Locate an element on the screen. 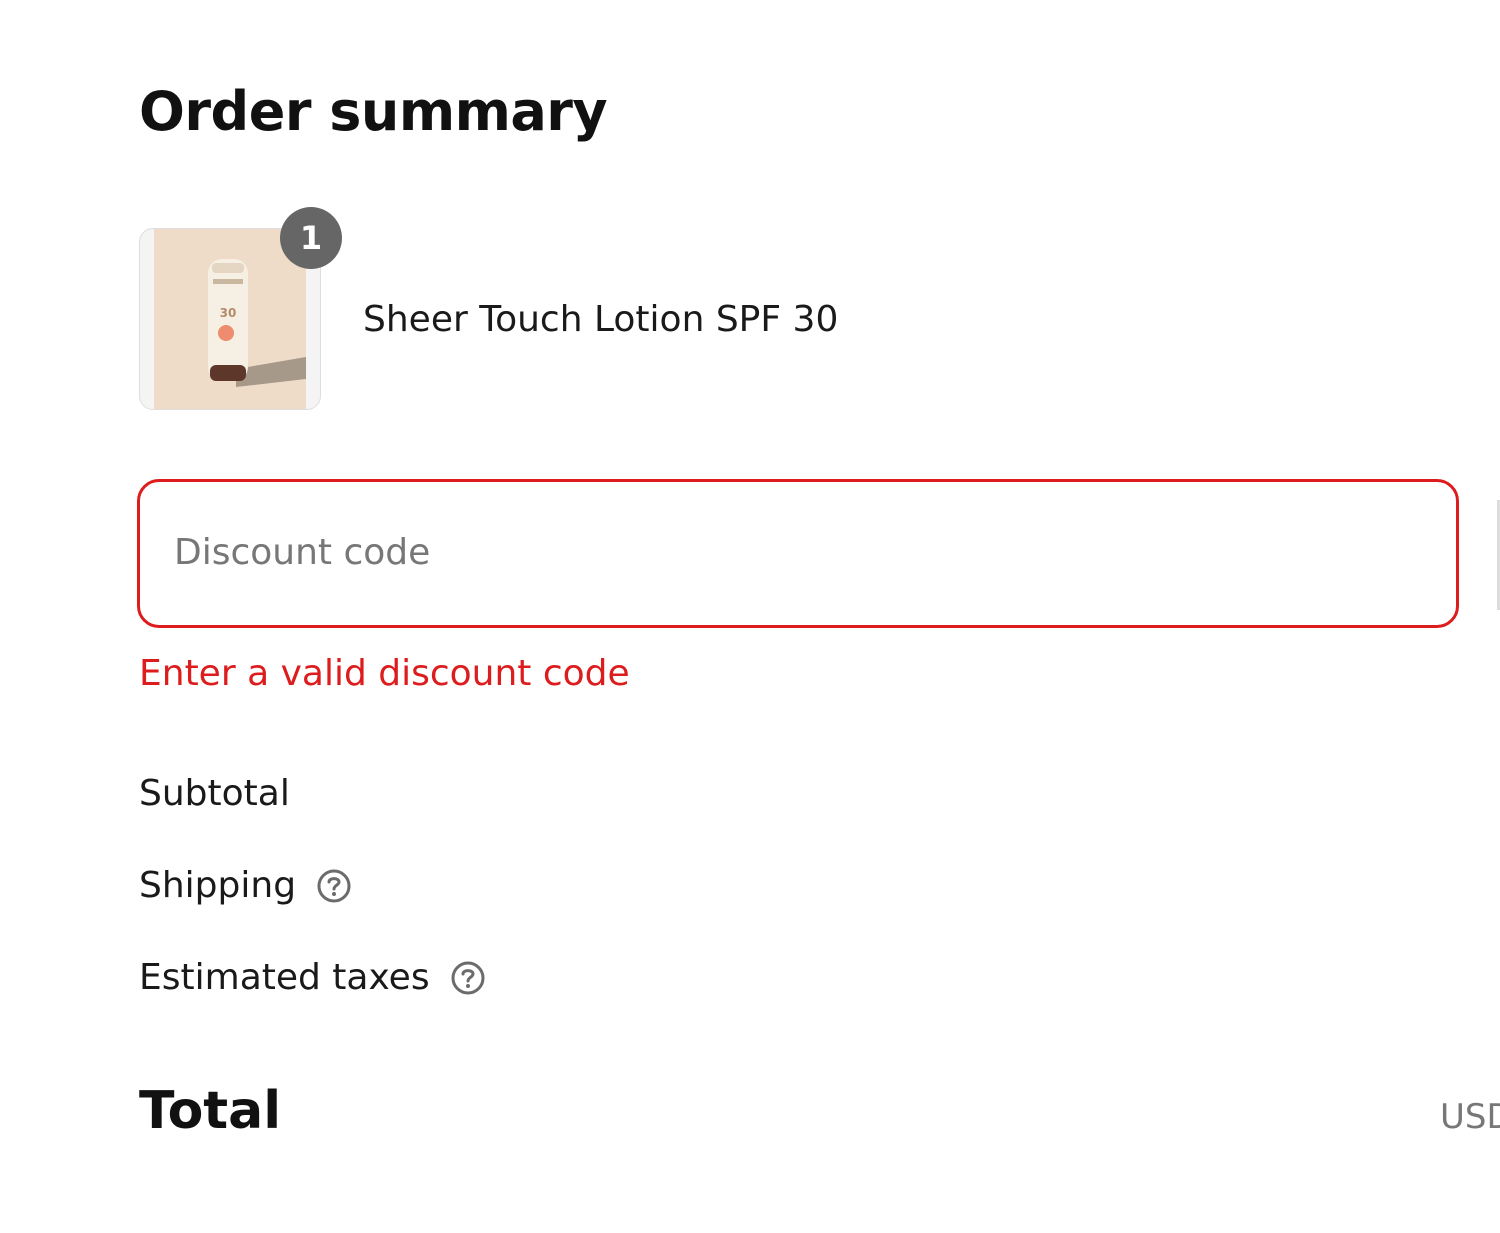 The height and width of the screenshot is (1233, 1500). discount-code-field is located at coordinates (798, 553).